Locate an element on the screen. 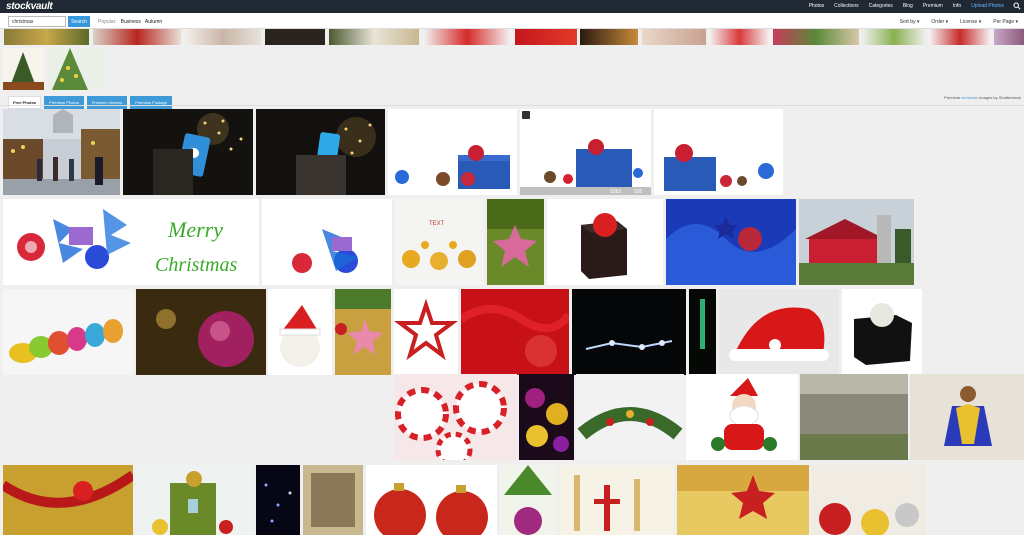 This screenshot has height=535, width=1024. search-button: Search is located at coordinates (79, 21).